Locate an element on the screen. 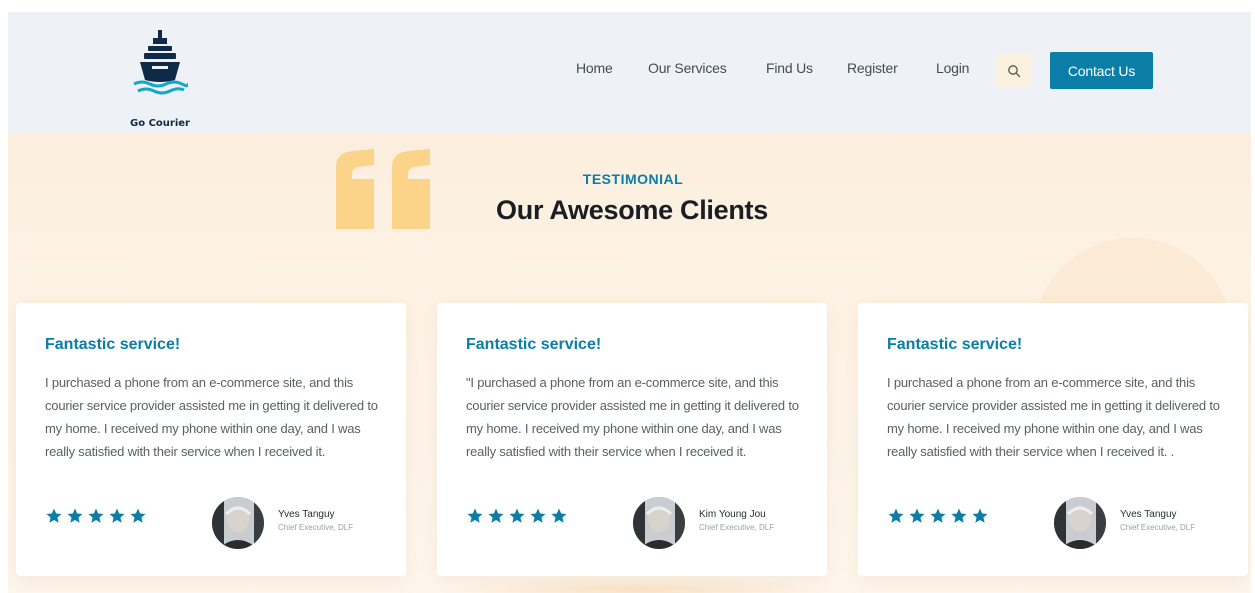 The height and width of the screenshot is (593, 1255). logo: Go Courier is located at coordinates (160, 78).